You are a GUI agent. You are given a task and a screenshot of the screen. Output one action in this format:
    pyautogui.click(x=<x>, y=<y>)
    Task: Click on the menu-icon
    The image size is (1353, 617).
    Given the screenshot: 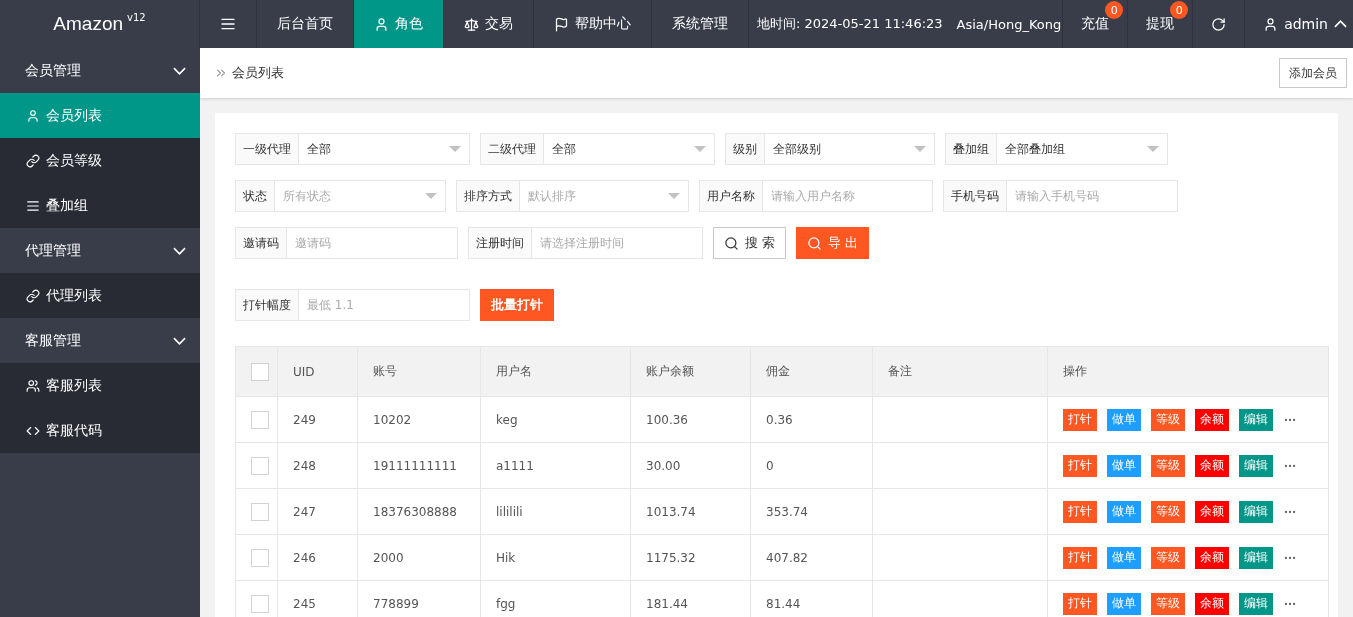 What is the action you would take?
    pyautogui.click(x=228, y=24)
    